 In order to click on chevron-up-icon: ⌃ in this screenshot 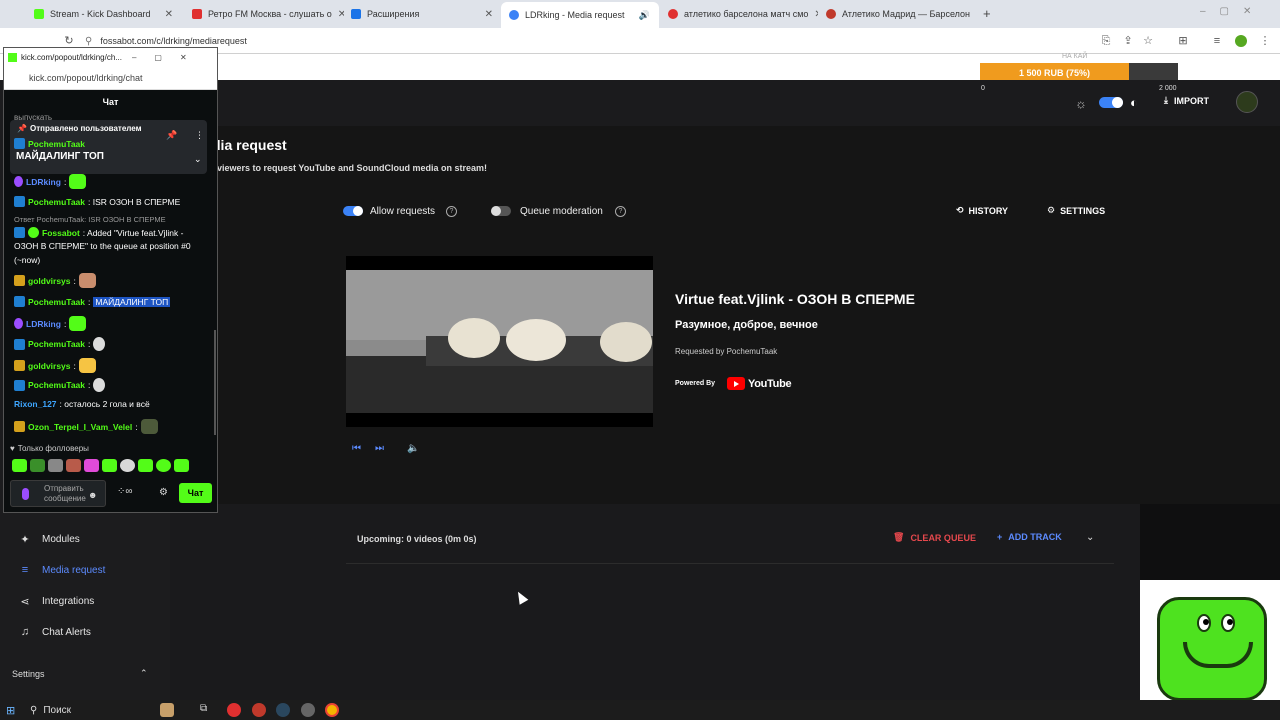, I will do `click(144, 673)`.